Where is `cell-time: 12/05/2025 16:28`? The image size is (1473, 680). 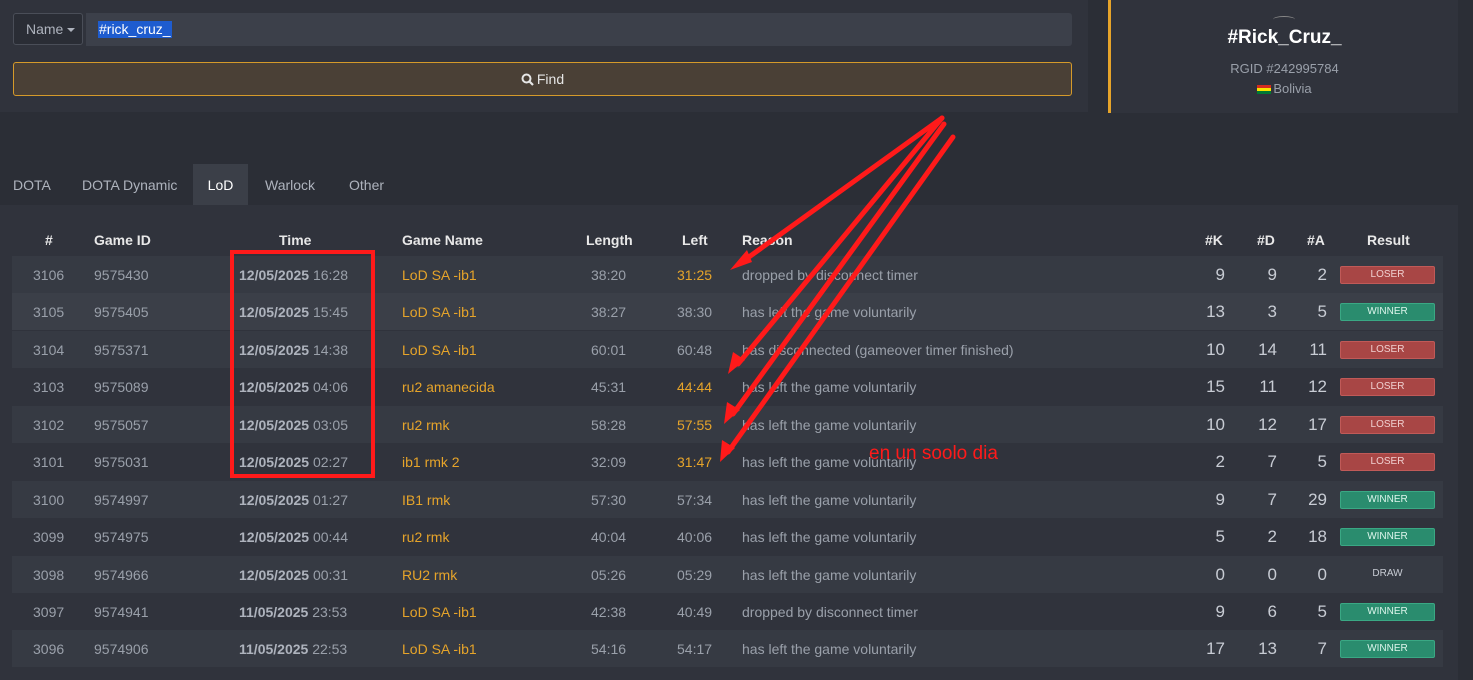
cell-time: 12/05/2025 16:28 is located at coordinates (293, 275).